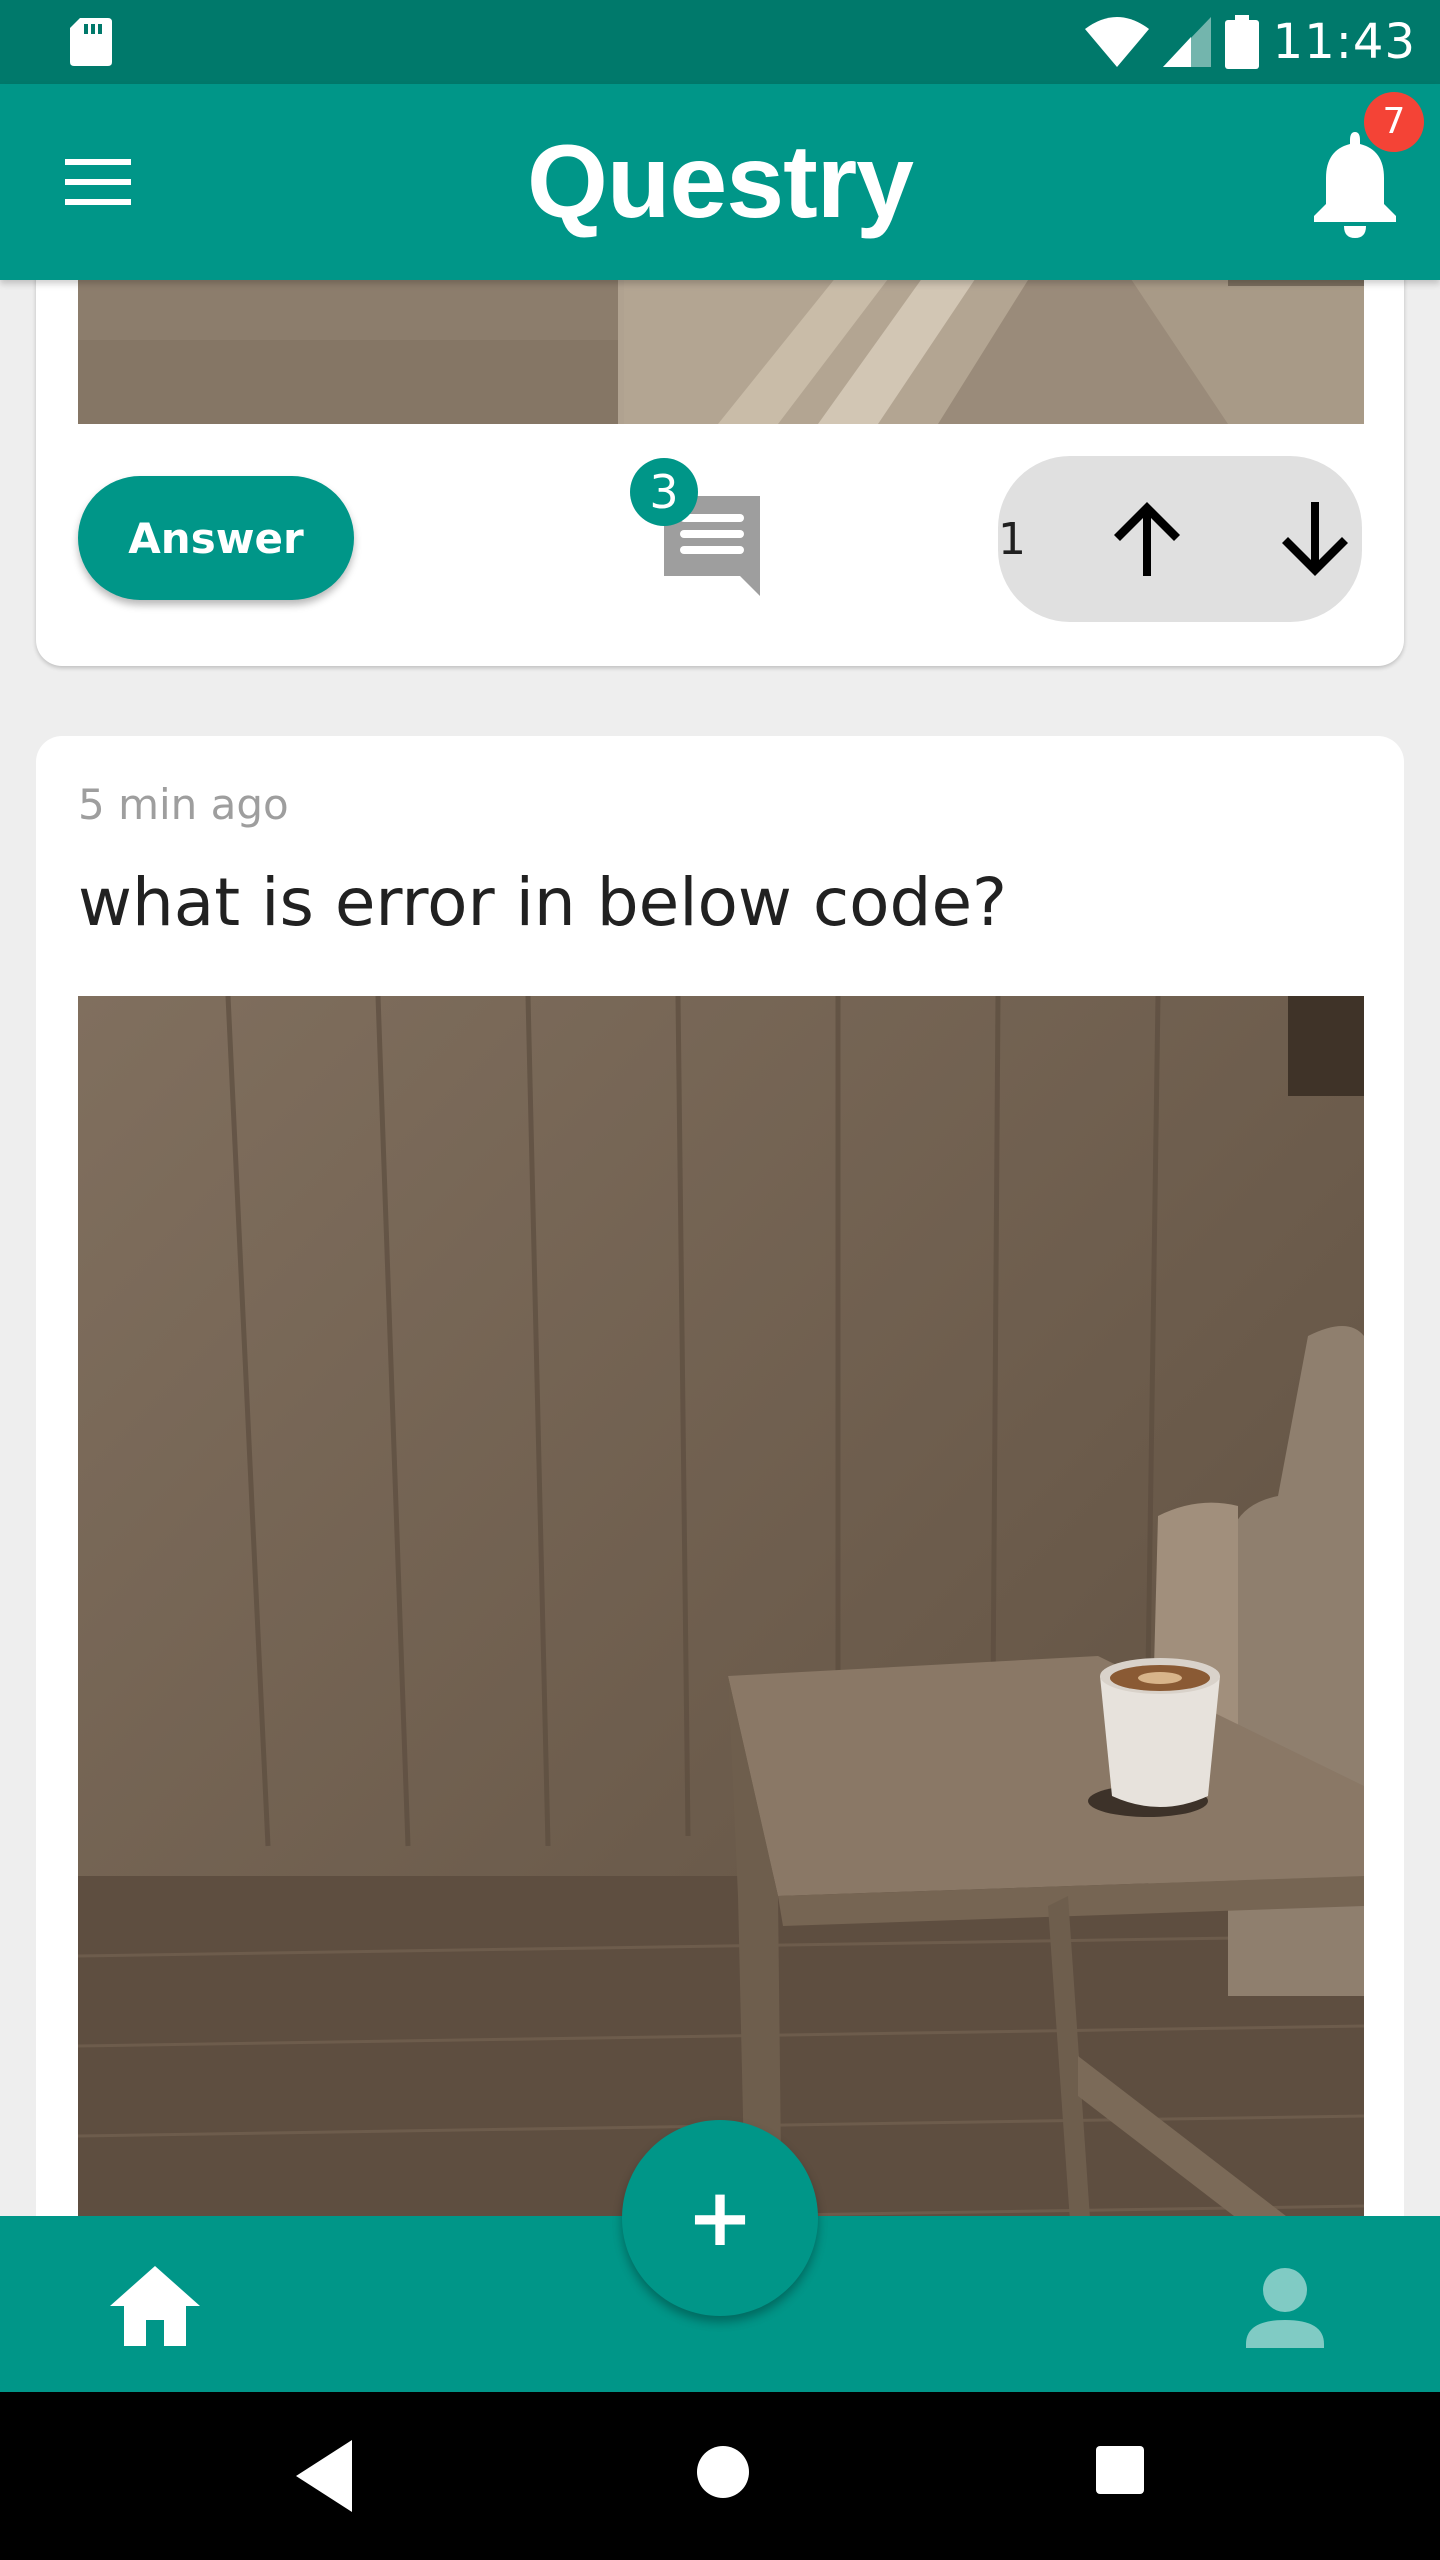  I want to click on battery-icon, so click(1241, 42).